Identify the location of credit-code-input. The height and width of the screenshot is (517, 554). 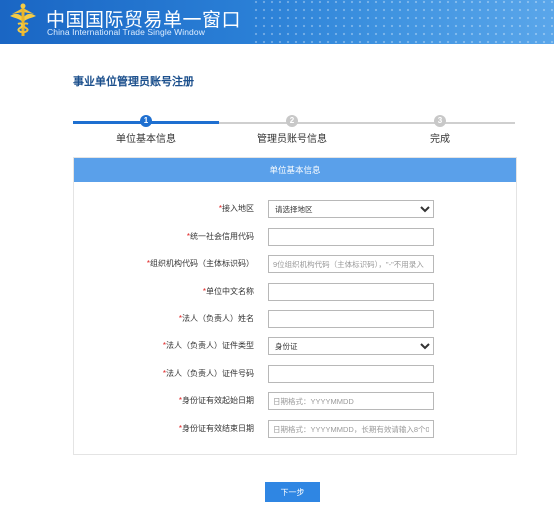
(351, 237).